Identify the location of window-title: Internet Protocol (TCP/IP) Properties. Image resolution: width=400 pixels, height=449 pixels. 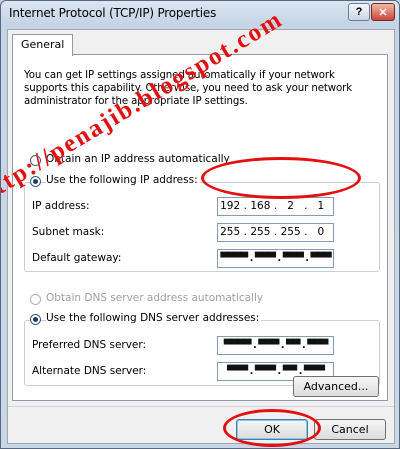
(113, 13).